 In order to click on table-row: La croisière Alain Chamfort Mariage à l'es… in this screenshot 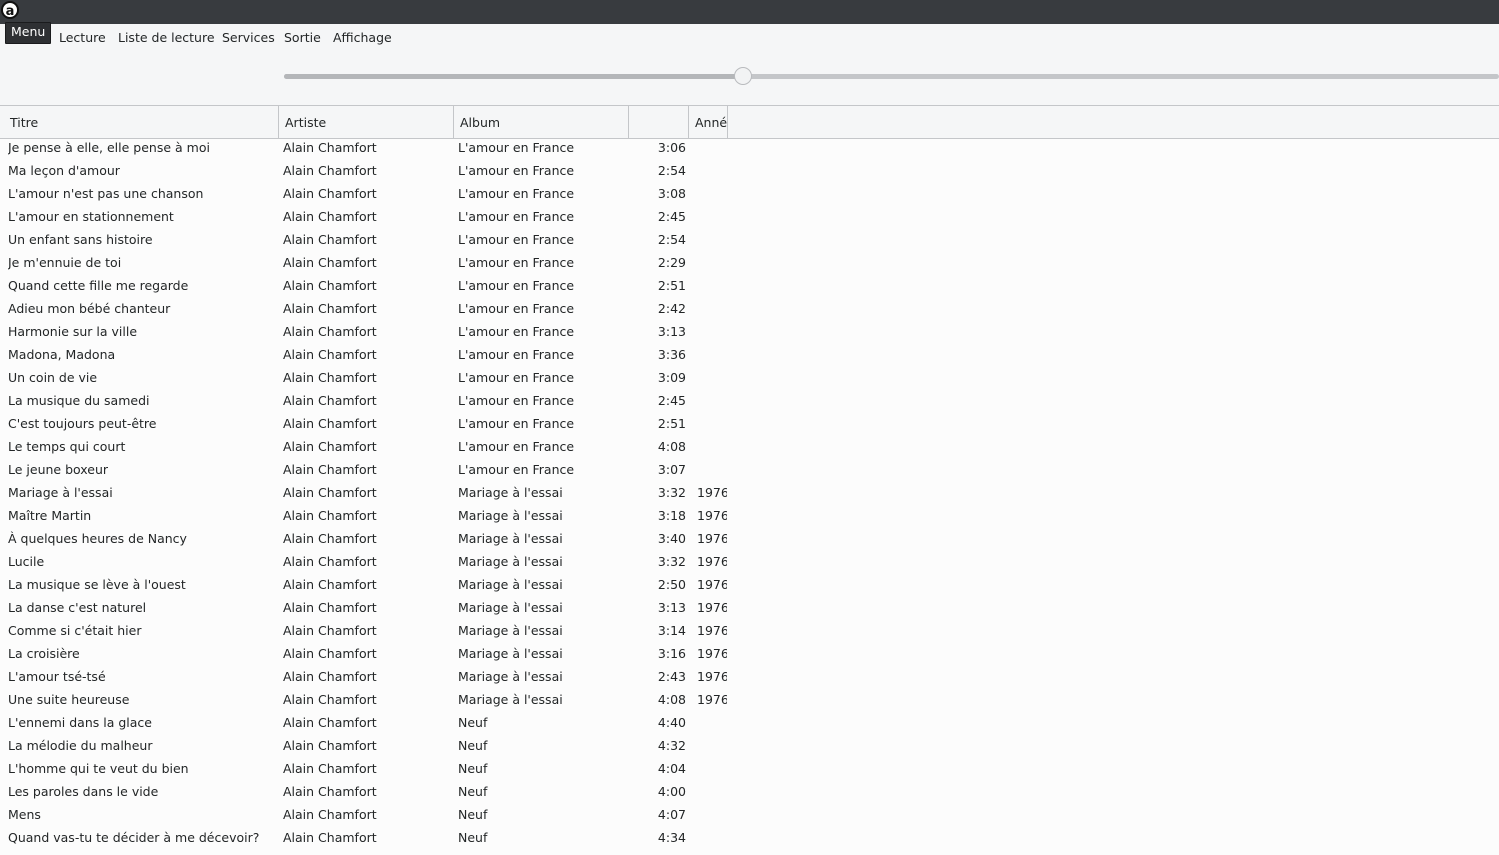, I will do `click(749, 656)`.